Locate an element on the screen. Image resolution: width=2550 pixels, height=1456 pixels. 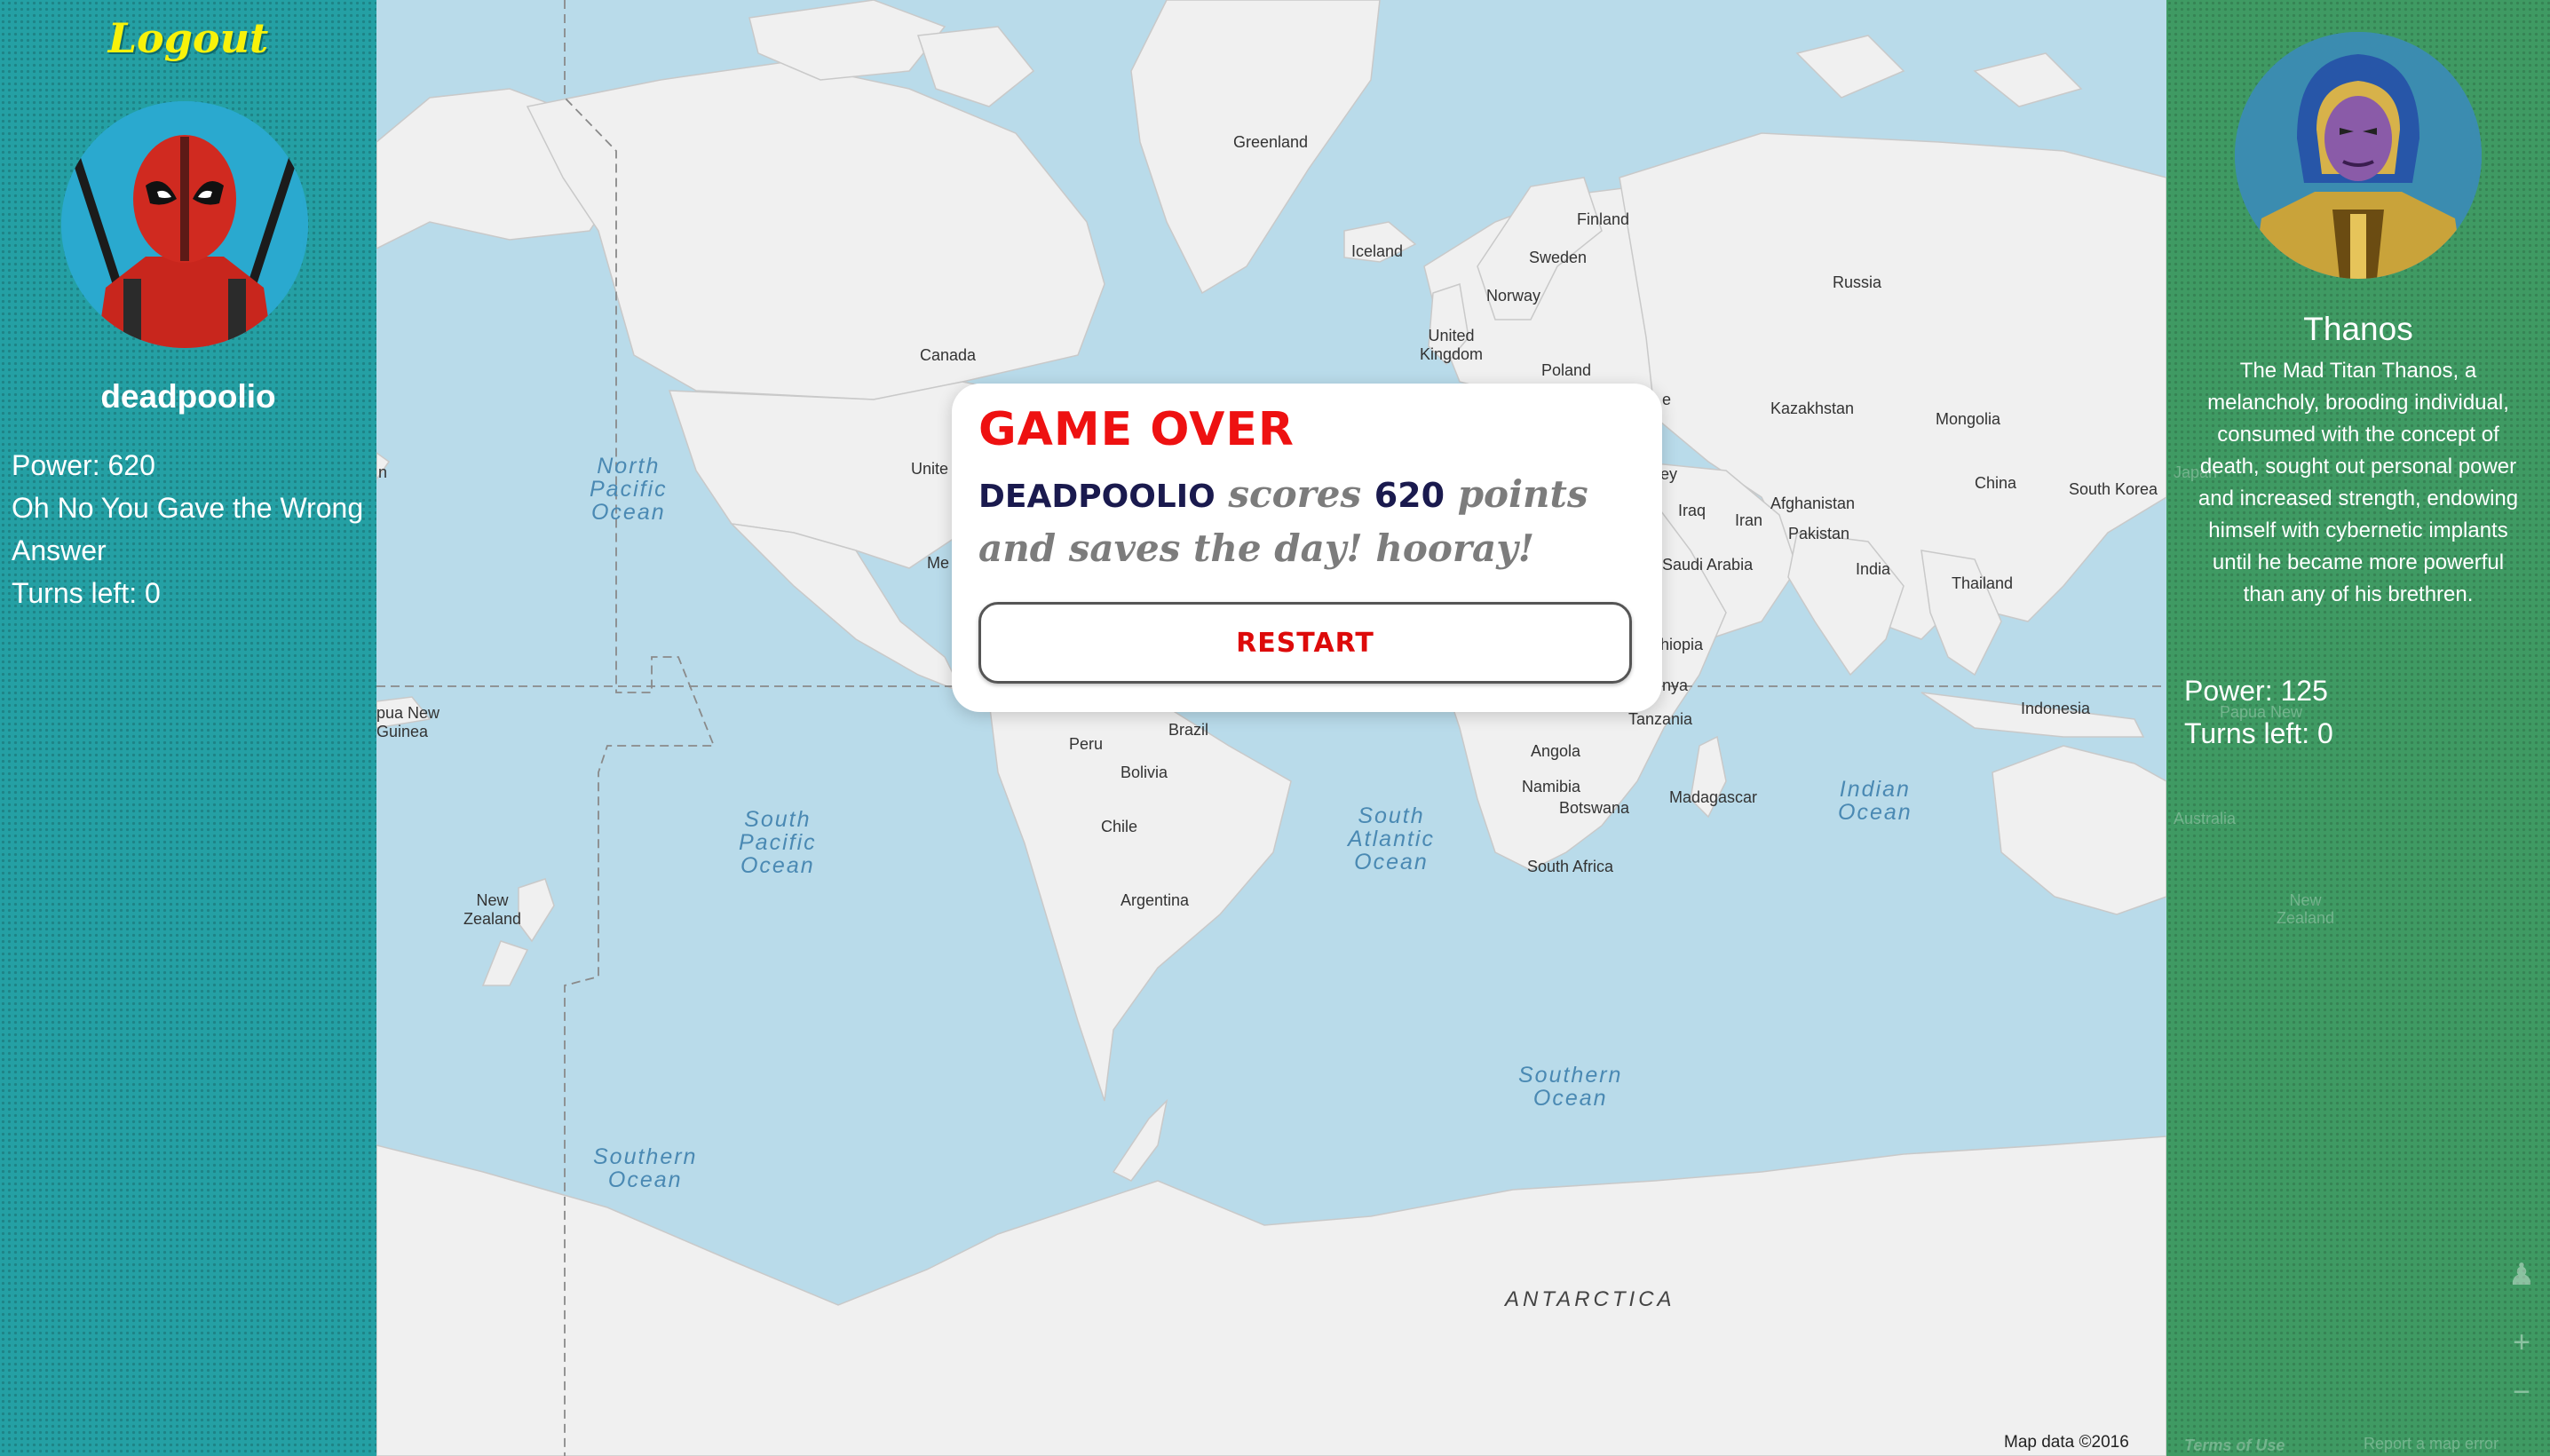
thanos-portrait-icon is located at coordinates (2358, 155).